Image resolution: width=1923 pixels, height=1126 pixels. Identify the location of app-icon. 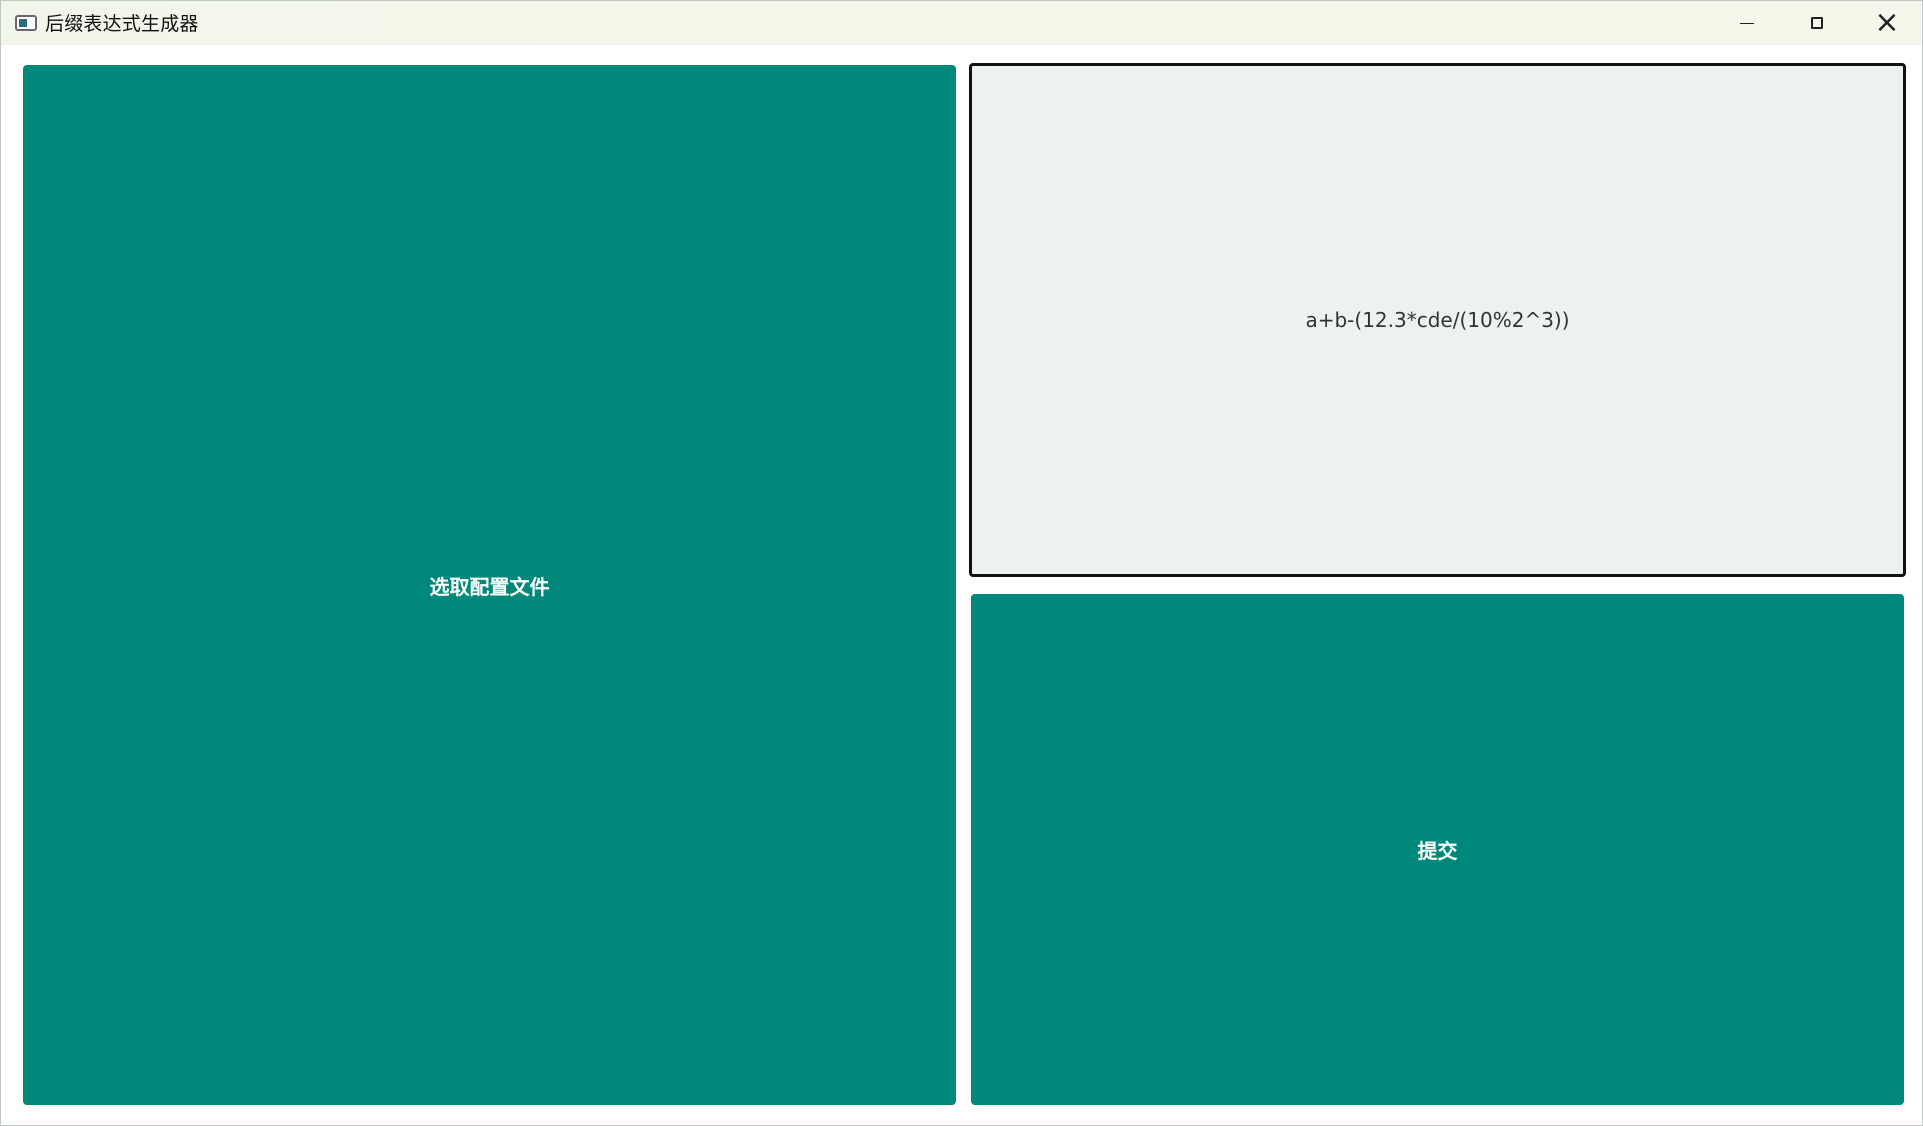
(26, 22).